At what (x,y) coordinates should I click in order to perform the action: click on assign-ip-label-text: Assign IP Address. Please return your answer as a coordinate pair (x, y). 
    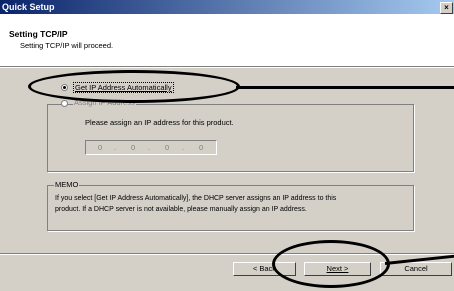
    Looking at the image, I should click on (104, 102).